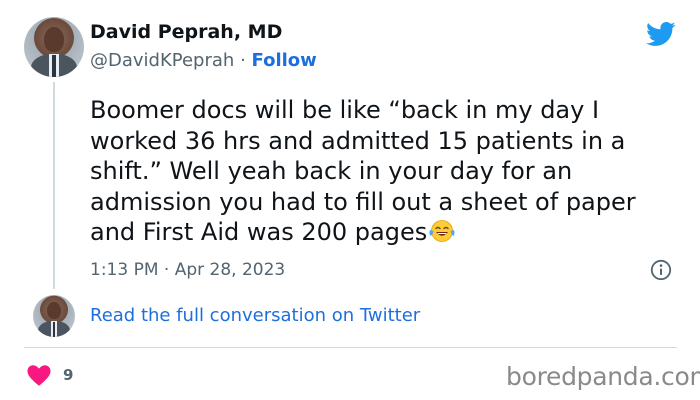 The width and height of the screenshot is (700, 400). Describe the element at coordinates (350, 347) in the screenshot. I see `footer-divider` at that location.